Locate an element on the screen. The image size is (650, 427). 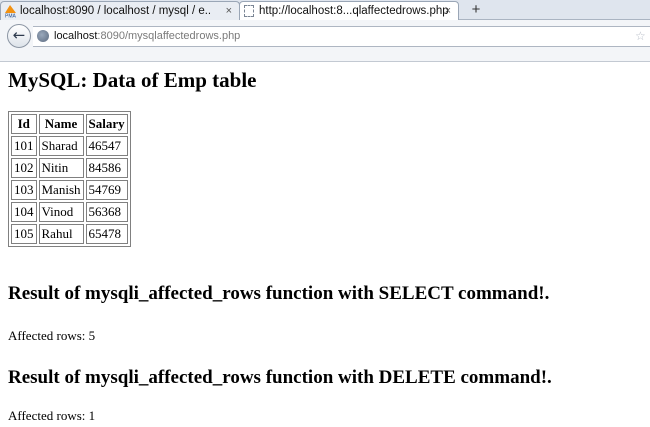
new-tab-button: + is located at coordinates (476, 9).